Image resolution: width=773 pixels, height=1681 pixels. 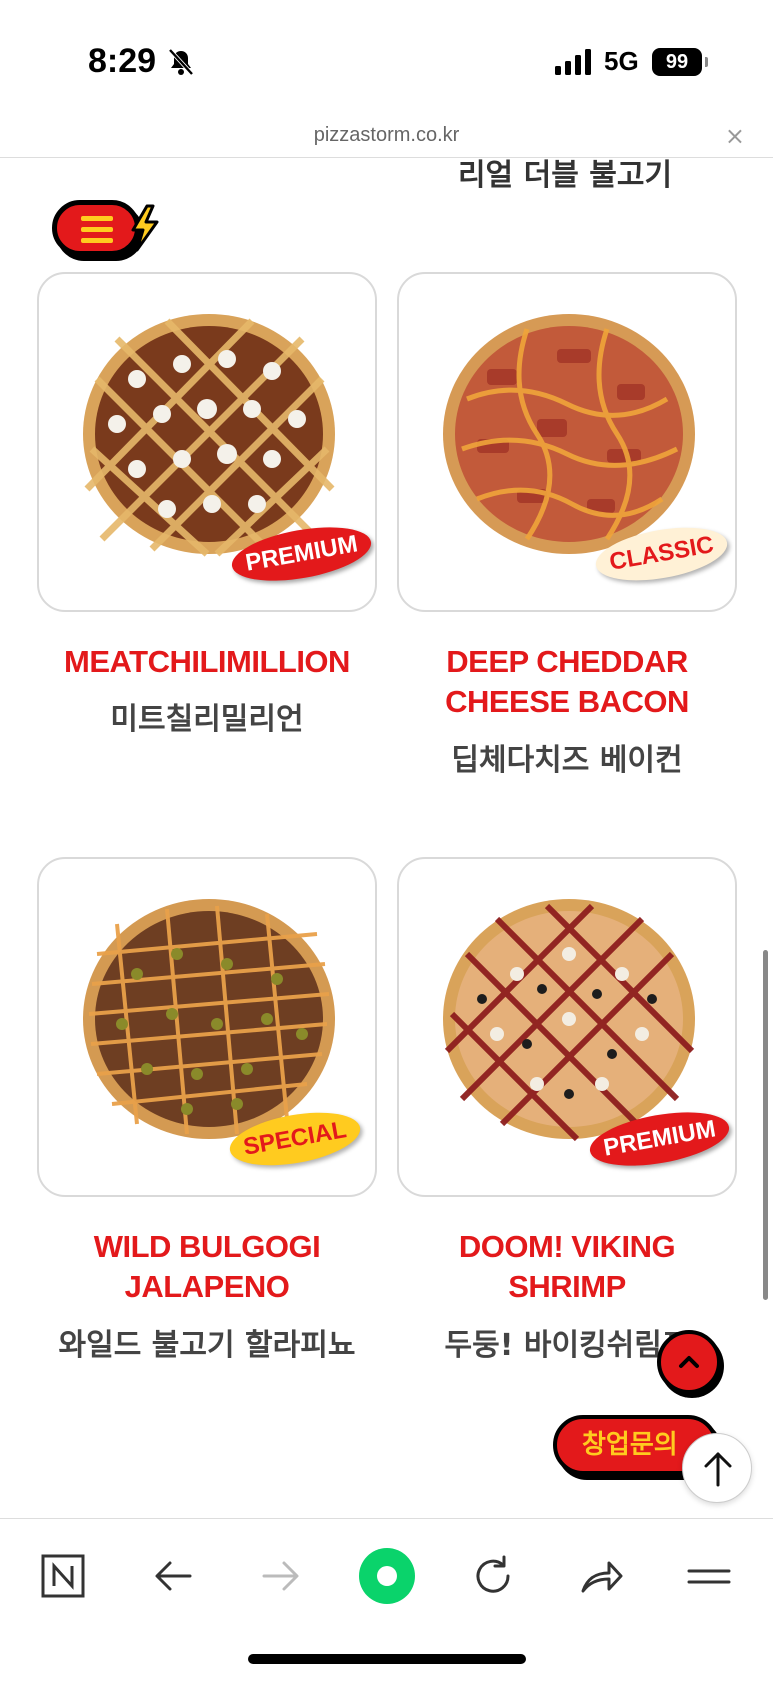 What do you see at coordinates (387, 1576) in the screenshot?
I see `green-dot-icon` at bounding box center [387, 1576].